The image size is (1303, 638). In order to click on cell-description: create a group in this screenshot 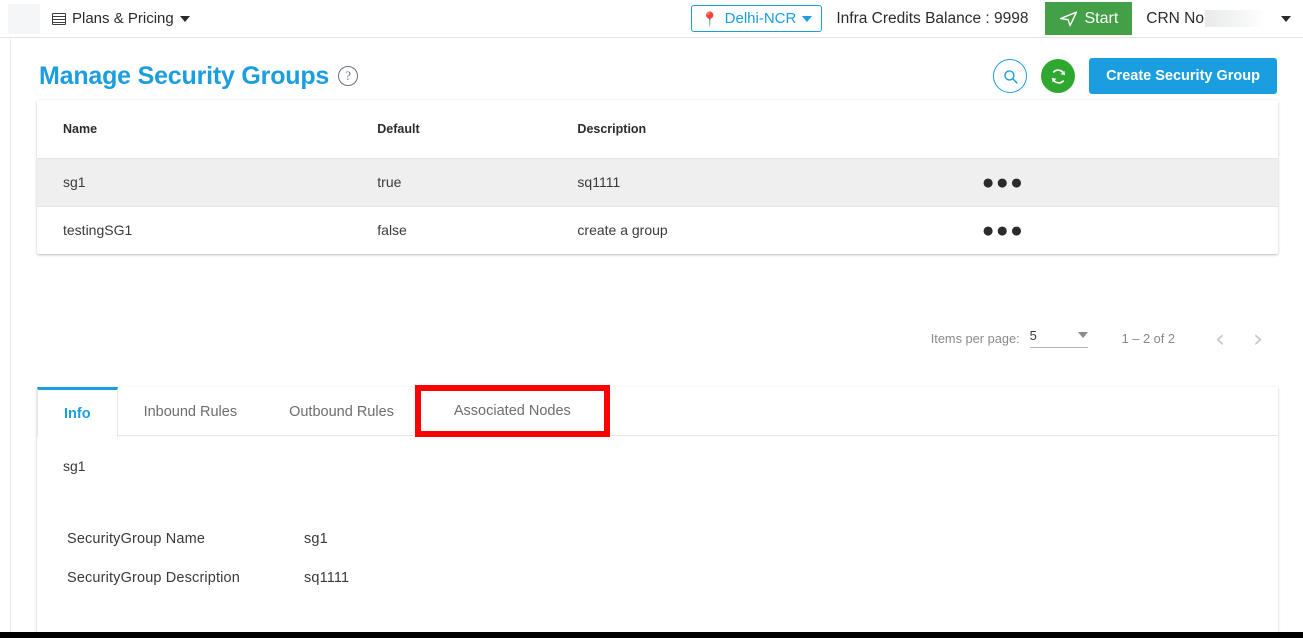, I will do `click(622, 230)`.